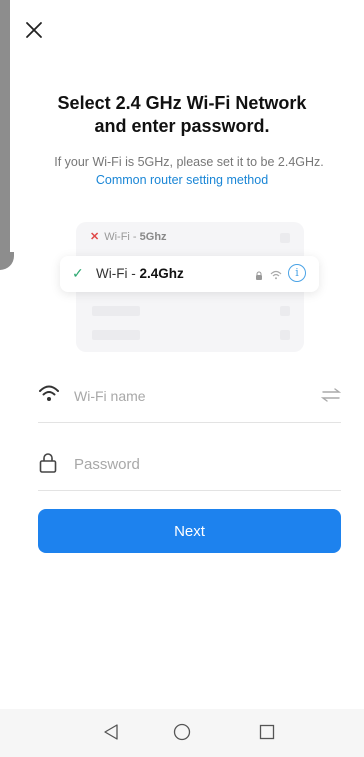 Image resolution: width=364 pixels, height=757 pixels. What do you see at coordinates (182, 103) in the screenshot?
I see `title-line-1: Select 2.4 GHz Wi-Fi Network` at bounding box center [182, 103].